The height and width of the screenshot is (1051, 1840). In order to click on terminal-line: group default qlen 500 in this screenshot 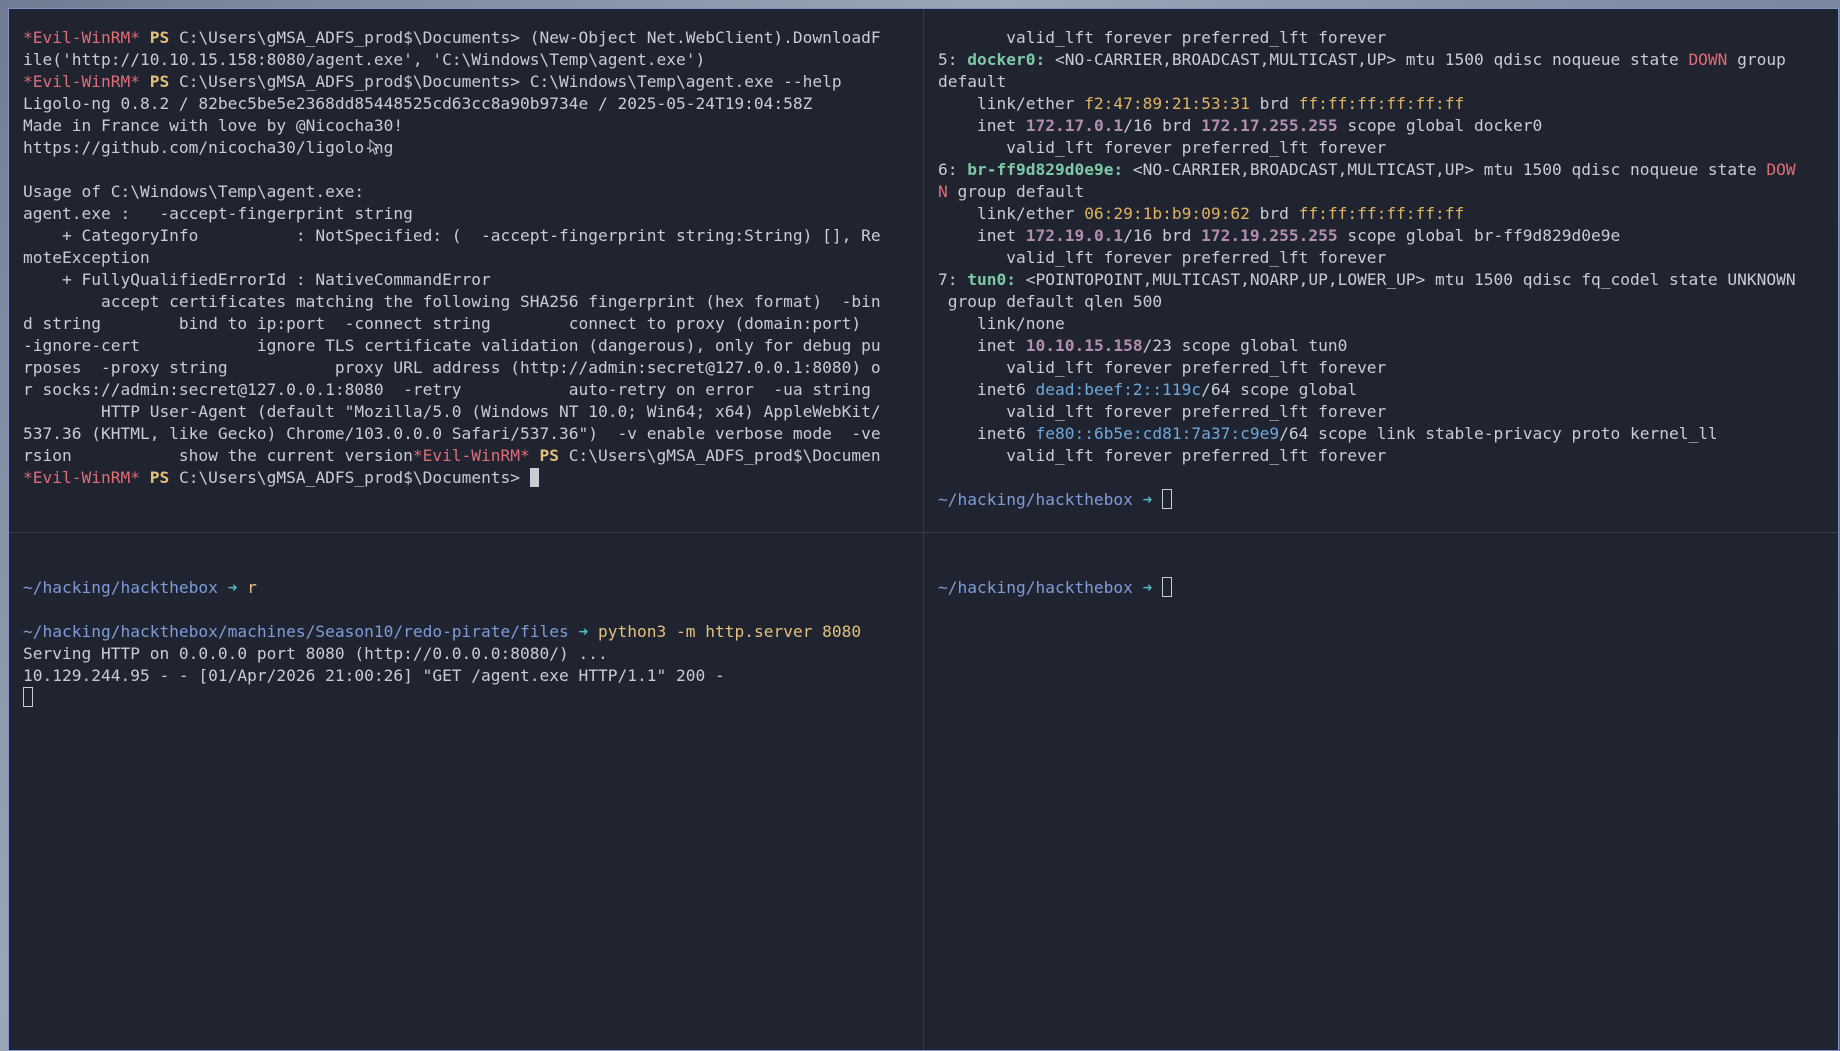, I will do `click(1050, 301)`.